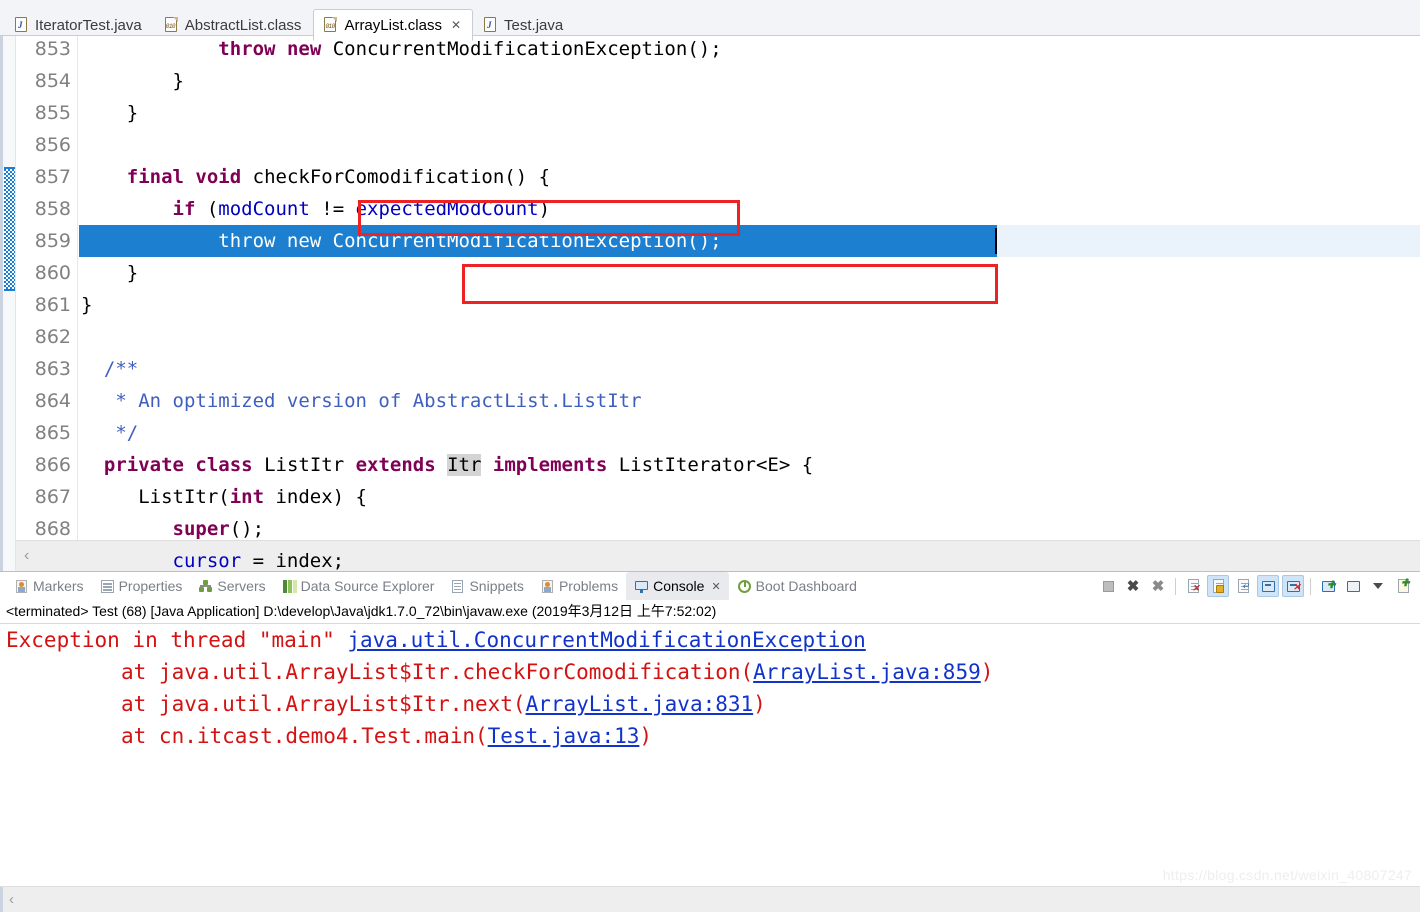 This screenshot has height=912, width=1420. I want to click on text-caret, so click(996, 241).